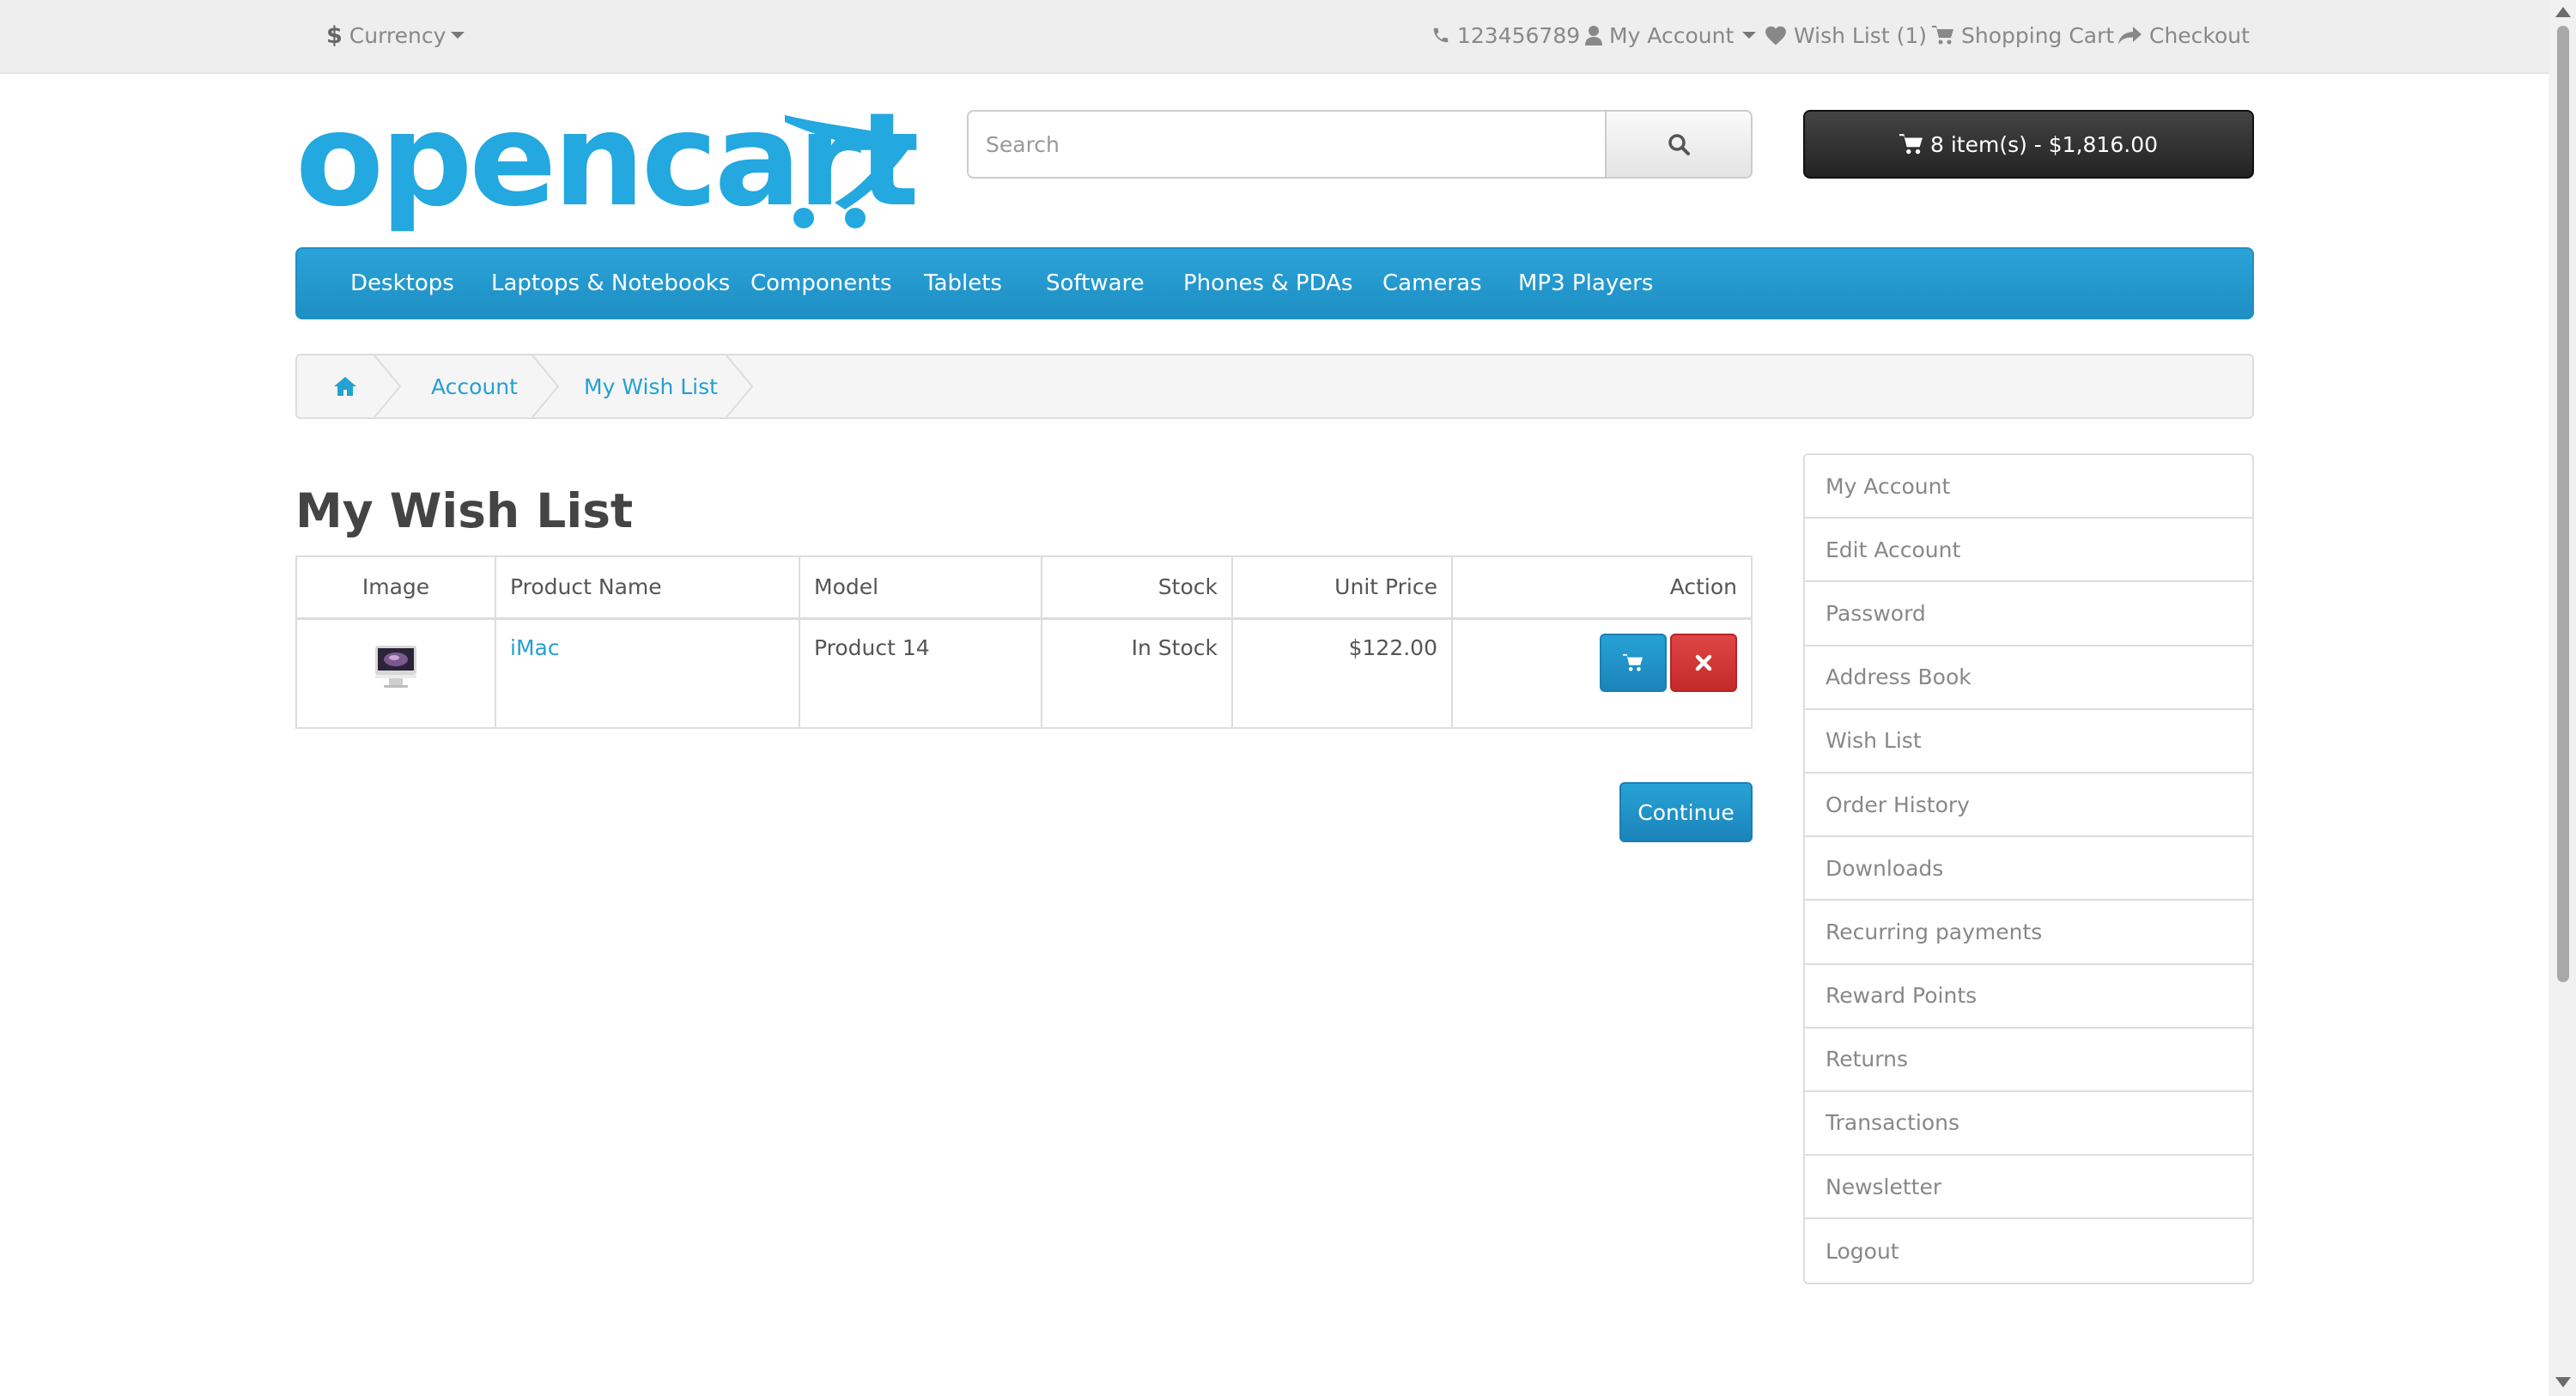 The height and width of the screenshot is (1396, 2576). What do you see at coordinates (2563, 1382) in the screenshot?
I see `scroll-down-arrow-icon` at bounding box center [2563, 1382].